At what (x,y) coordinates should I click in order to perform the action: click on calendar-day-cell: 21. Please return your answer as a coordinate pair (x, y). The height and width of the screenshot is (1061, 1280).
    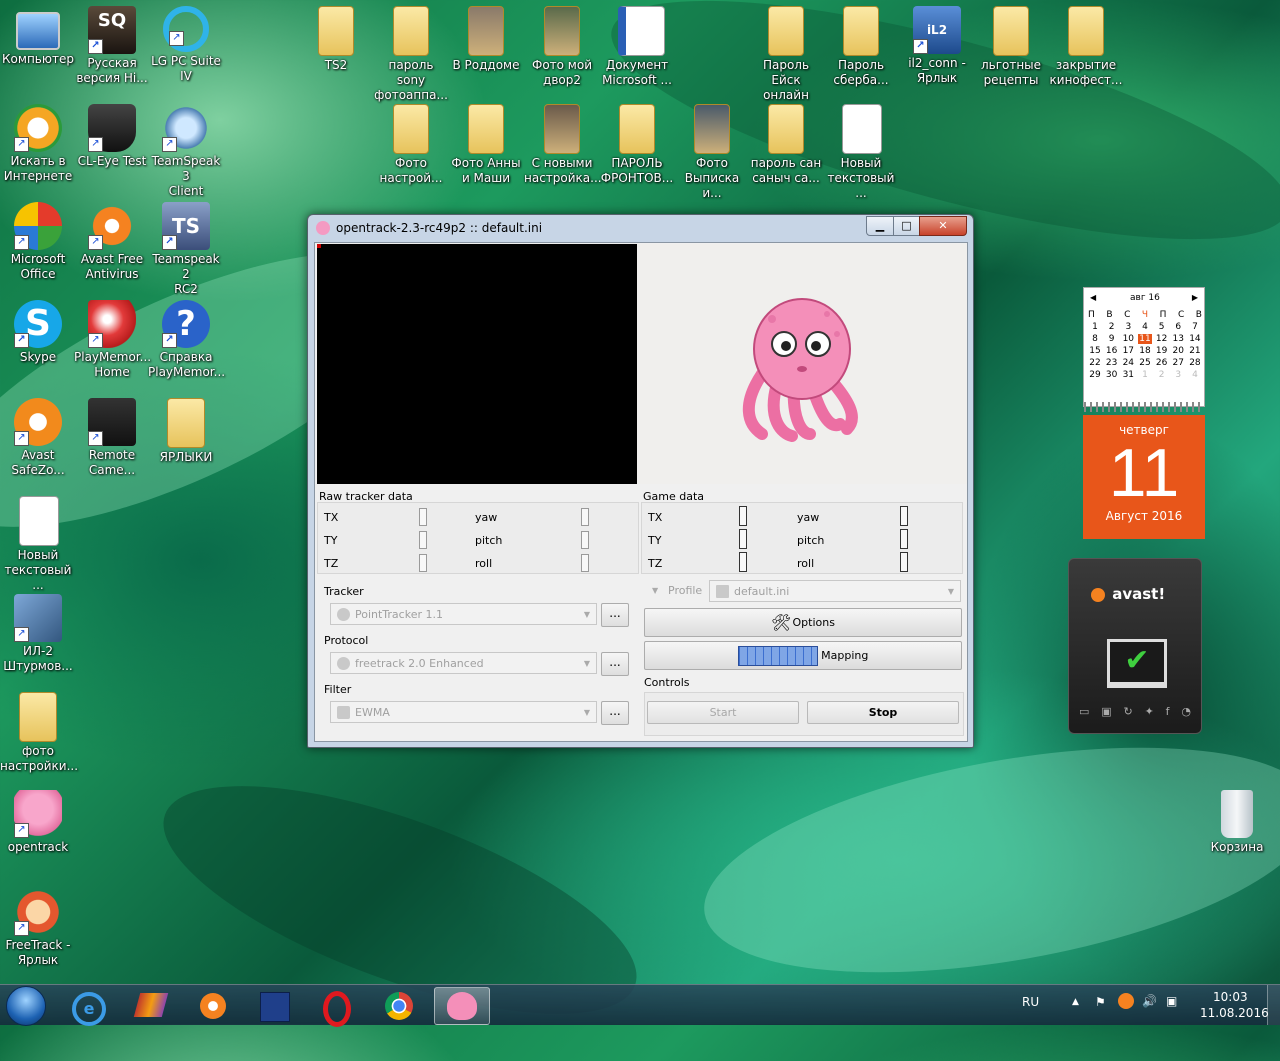
    Looking at the image, I should click on (1195, 351).